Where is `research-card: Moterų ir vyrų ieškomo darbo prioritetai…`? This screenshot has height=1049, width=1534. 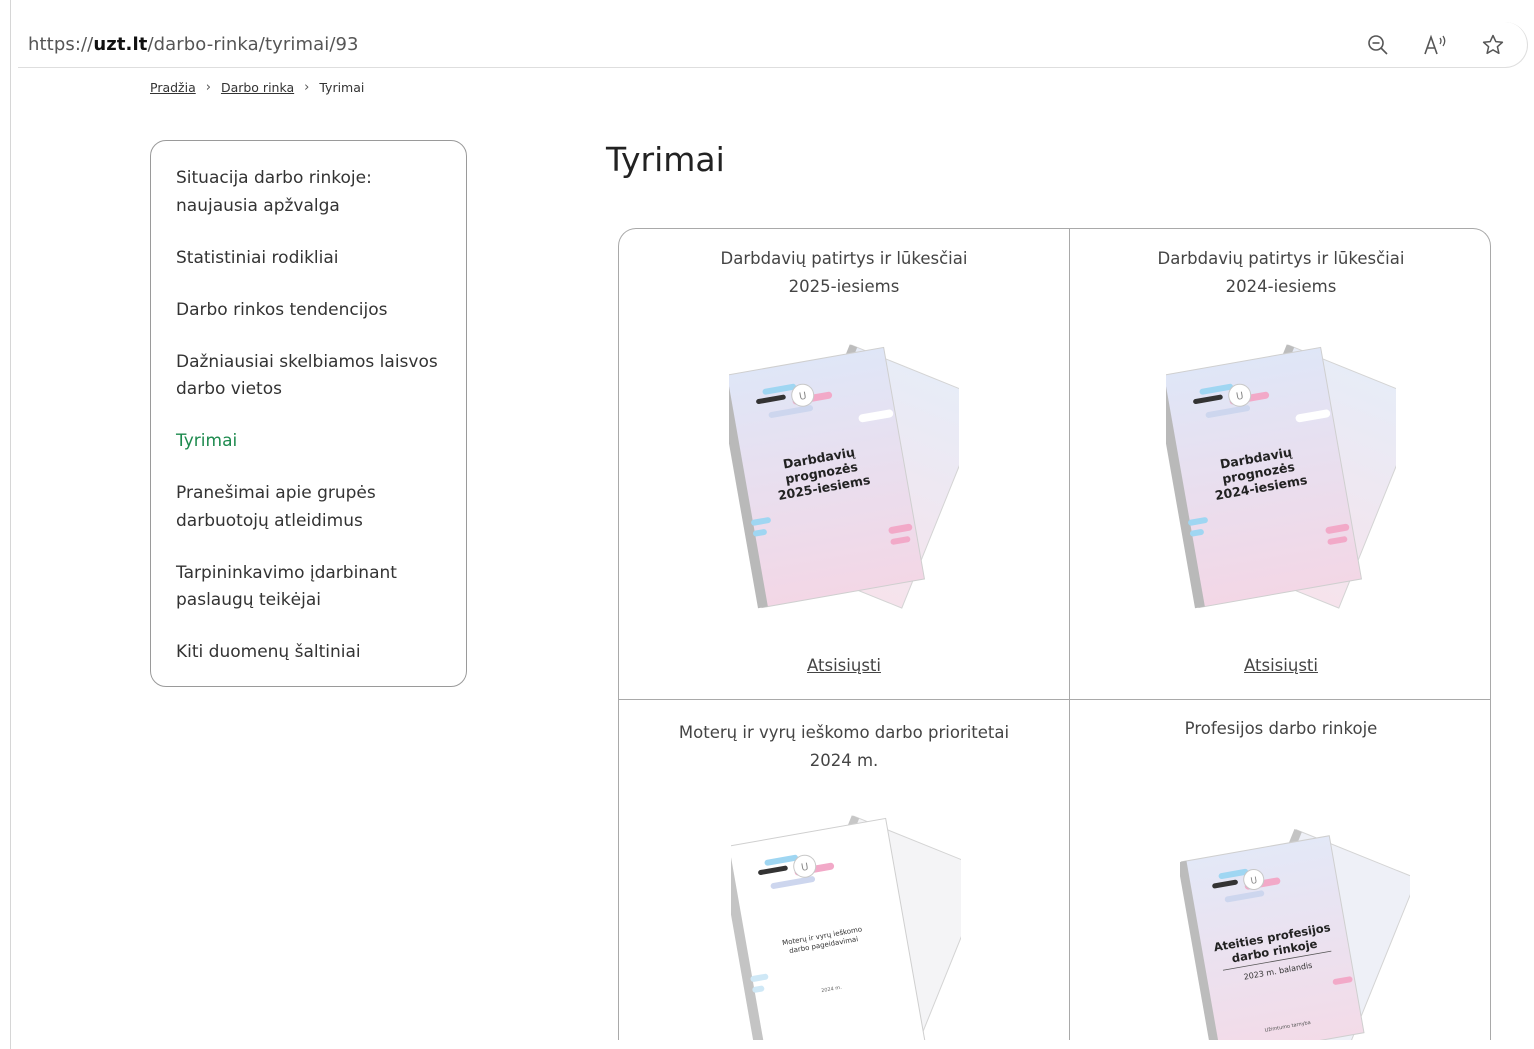 research-card: Moterų ir vyrų ieškomo darbo prioritetai… is located at coordinates (844, 870).